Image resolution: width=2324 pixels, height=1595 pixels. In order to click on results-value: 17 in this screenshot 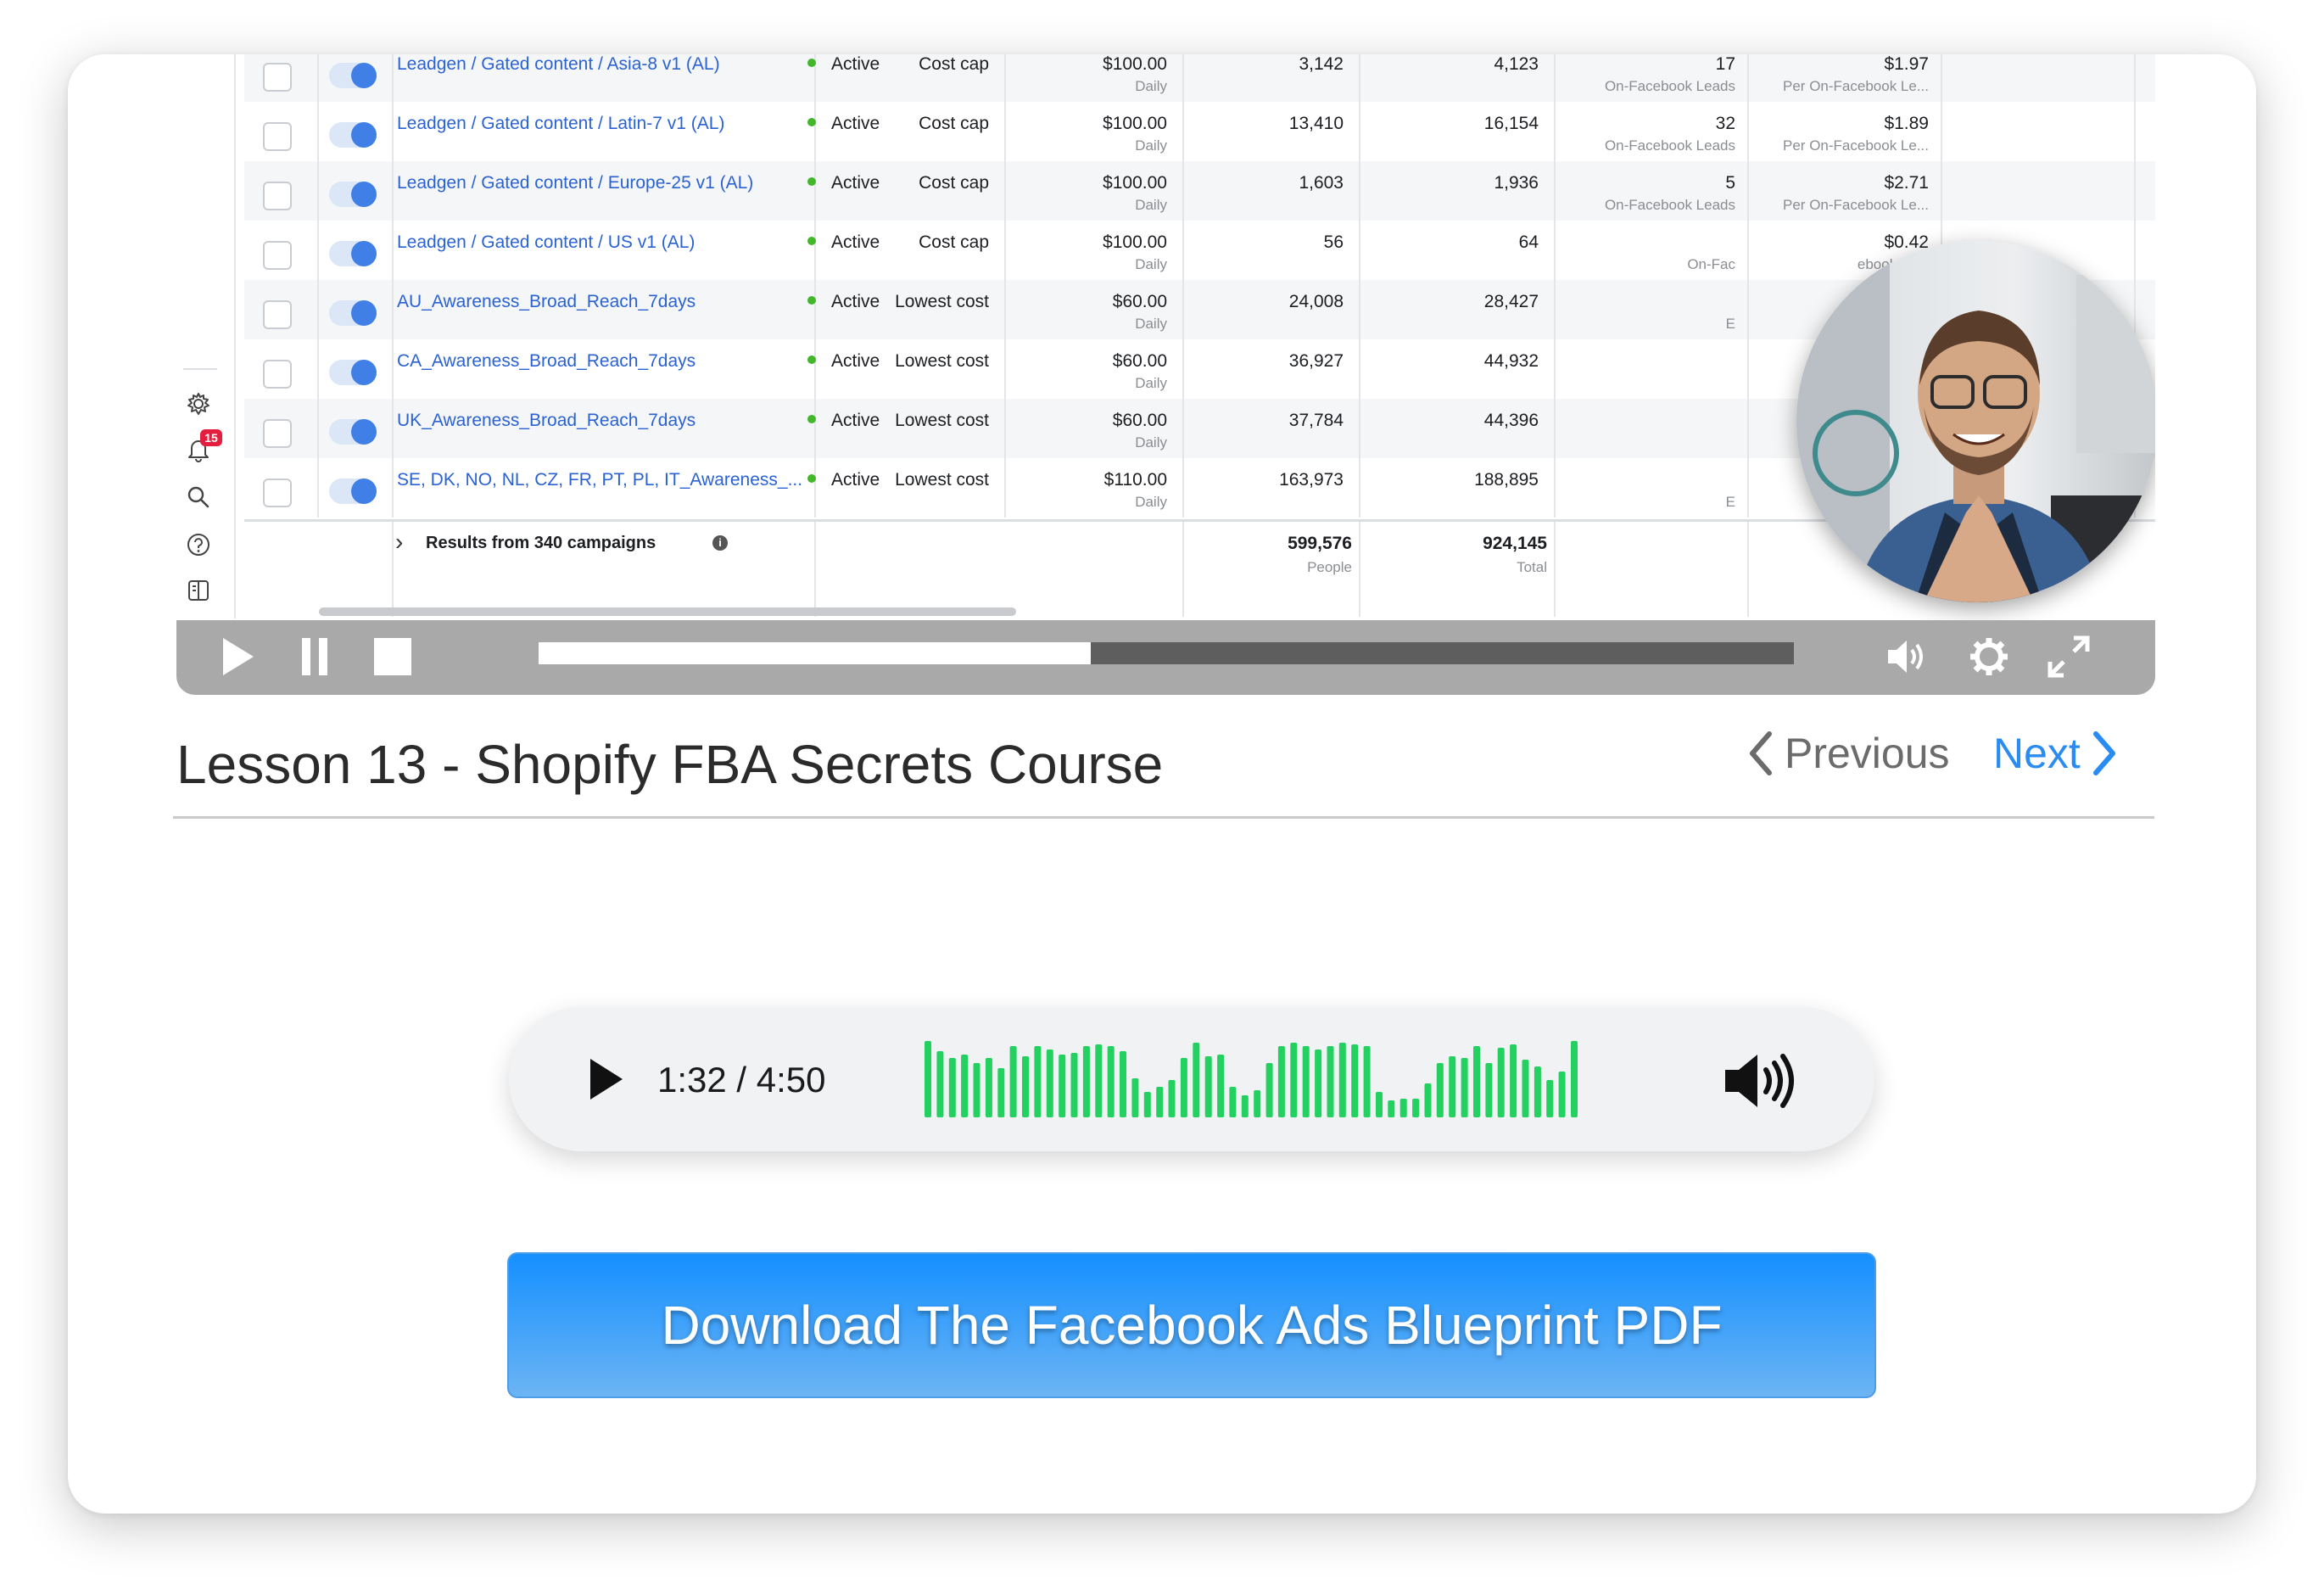, I will do `click(1725, 64)`.